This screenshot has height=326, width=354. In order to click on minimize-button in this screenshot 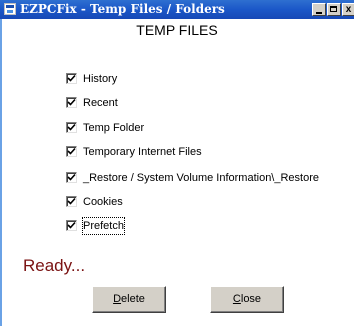, I will do `click(319, 9)`.